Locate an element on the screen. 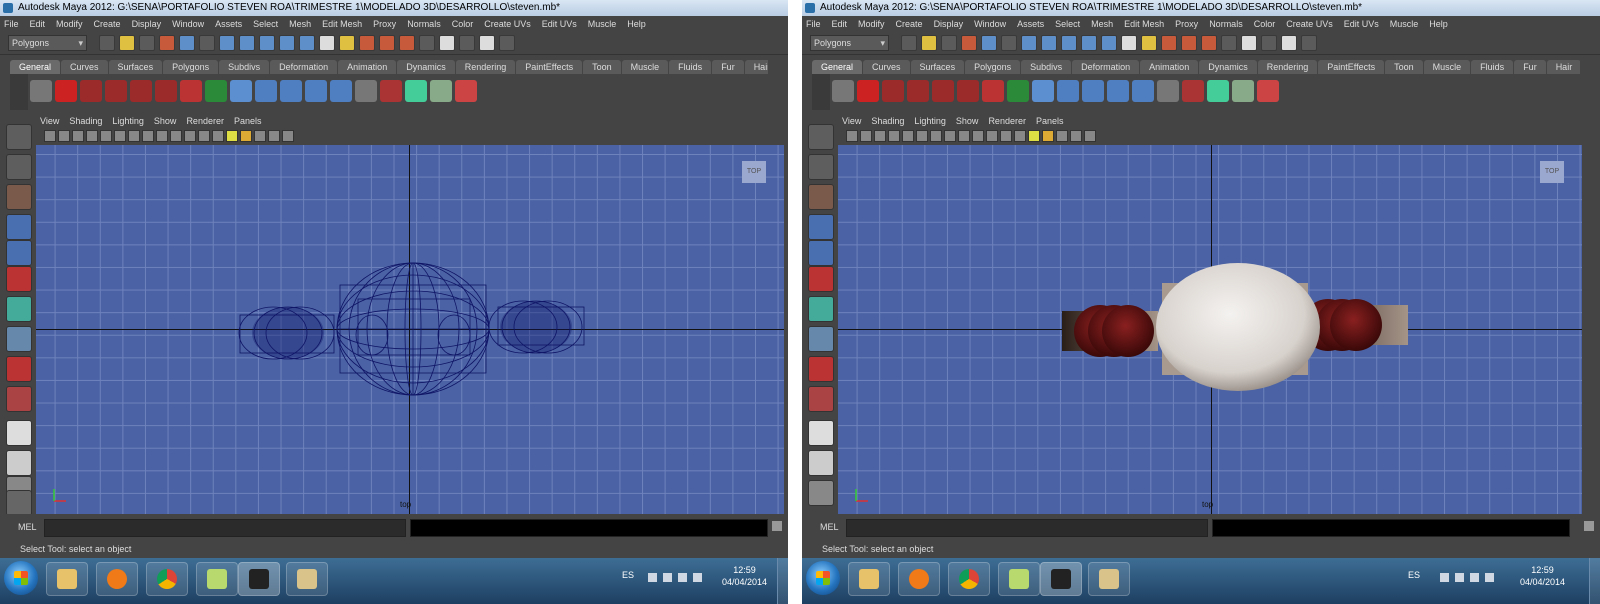 The width and height of the screenshot is (1600, 604). mel-command-input is located at coordinates (1027, 528).